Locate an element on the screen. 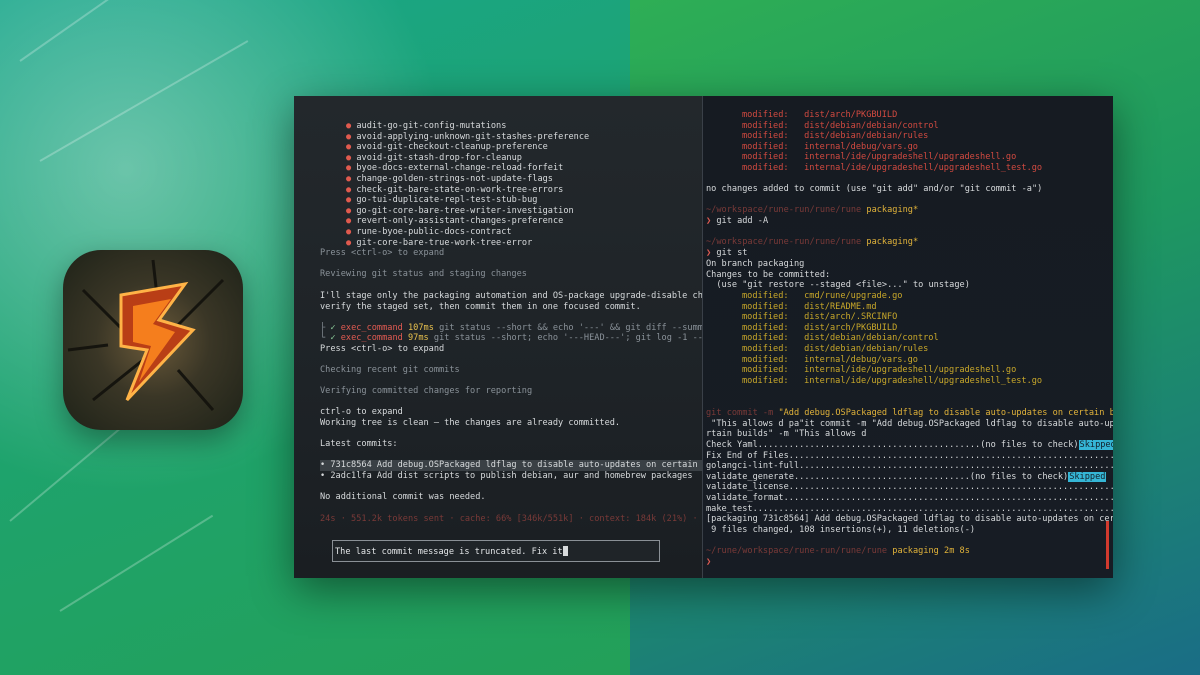  expand-hint: ctrl-o to expand is located at coordinates (361, 412).